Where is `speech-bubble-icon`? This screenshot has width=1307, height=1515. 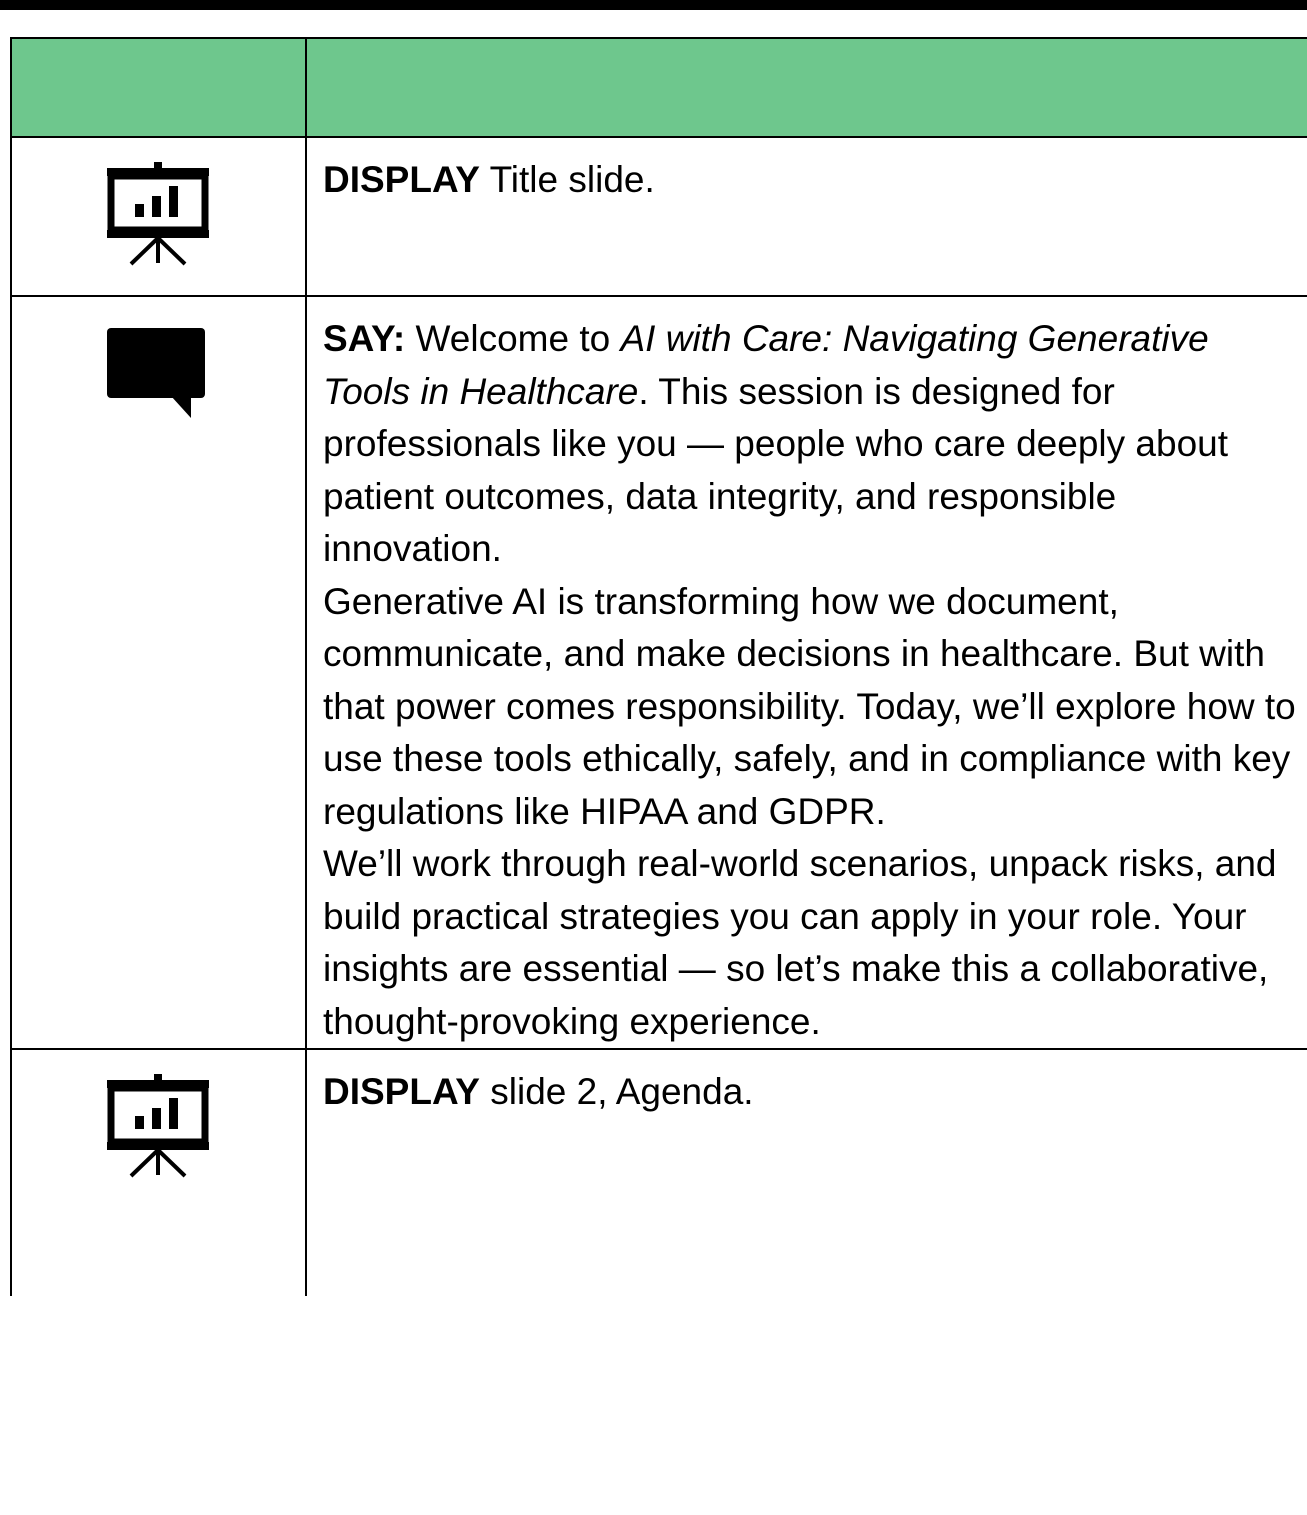 speech-bubble-icon is located at coordinates (156, 373).